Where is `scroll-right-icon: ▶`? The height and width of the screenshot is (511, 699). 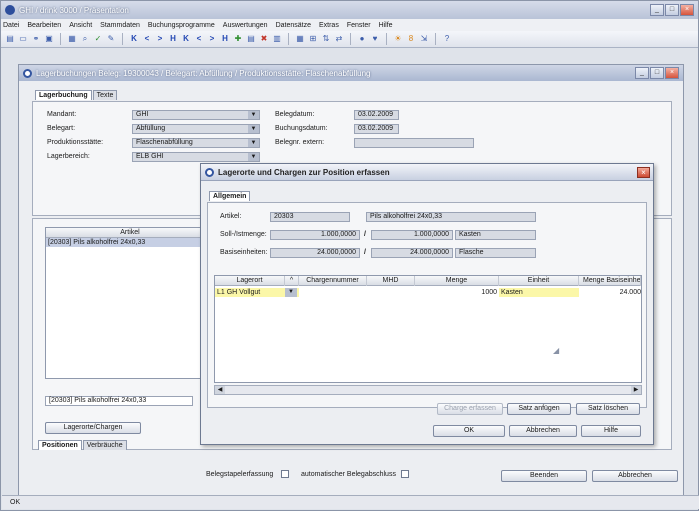 scroll-right-icon: ▶ is located at coordinates (636, 390).